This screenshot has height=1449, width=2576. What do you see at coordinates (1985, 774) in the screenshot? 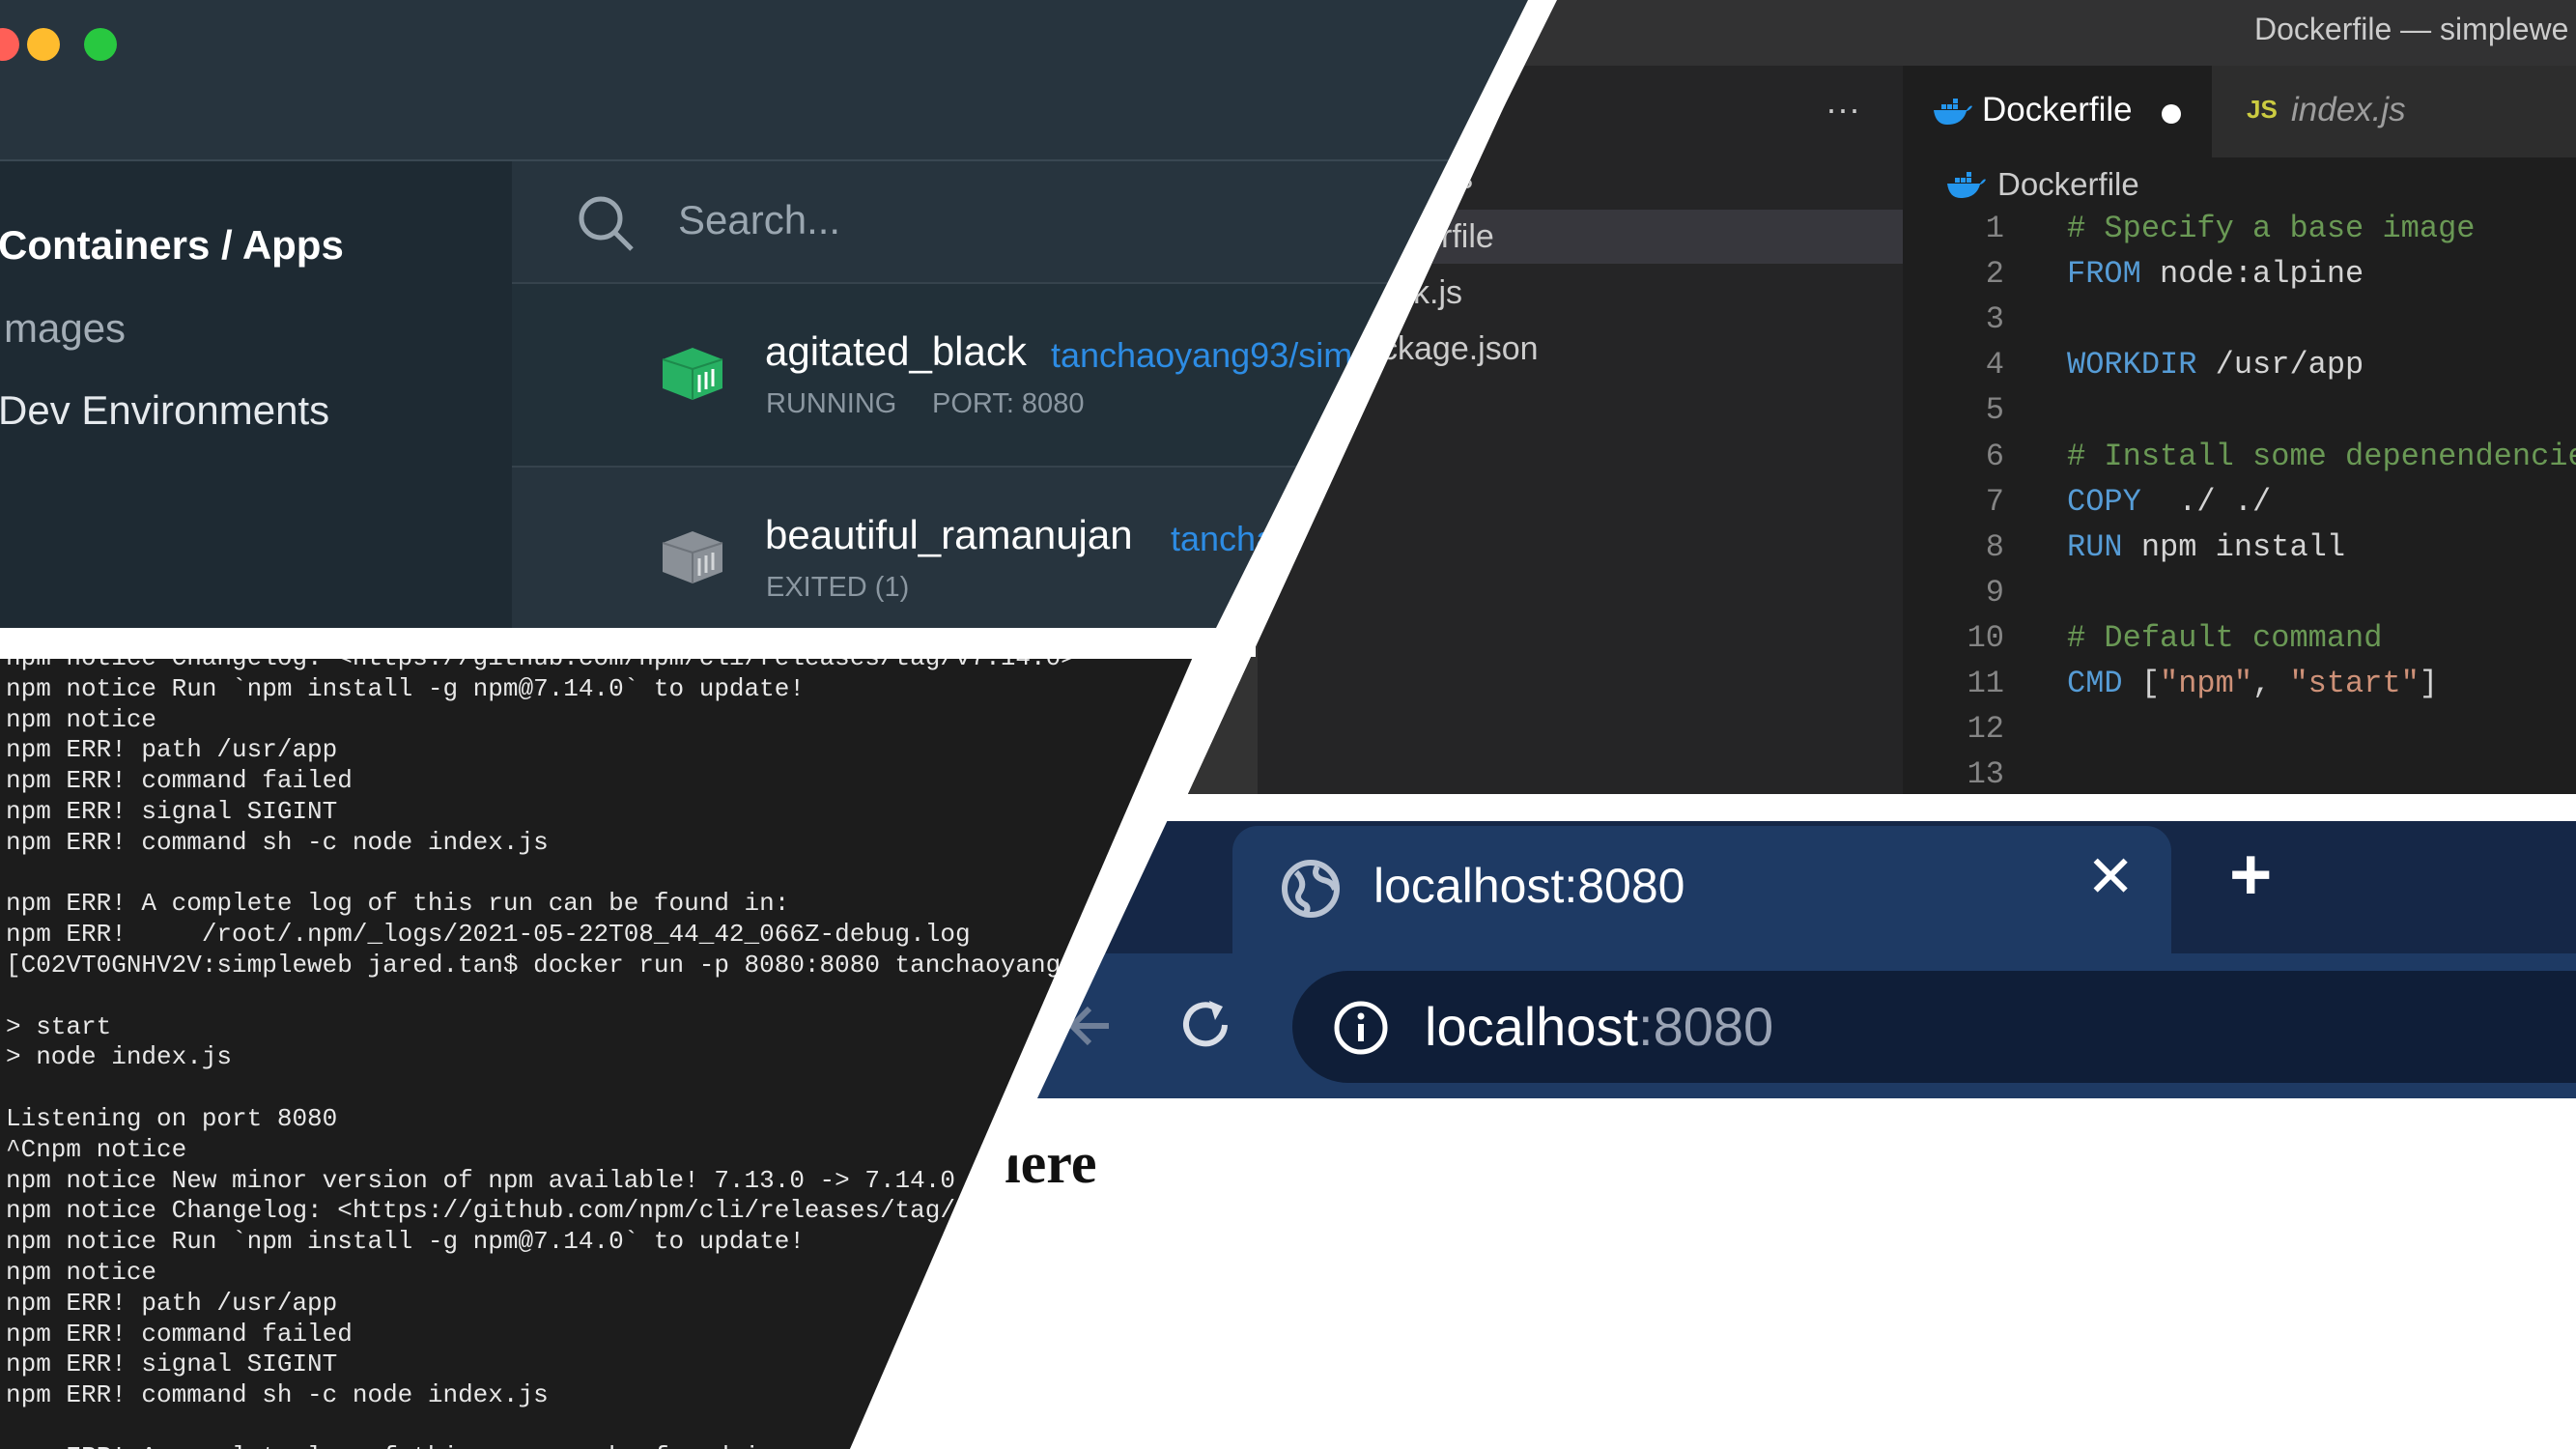
I see `line-number: 13` at bounding box center [1985, 774].